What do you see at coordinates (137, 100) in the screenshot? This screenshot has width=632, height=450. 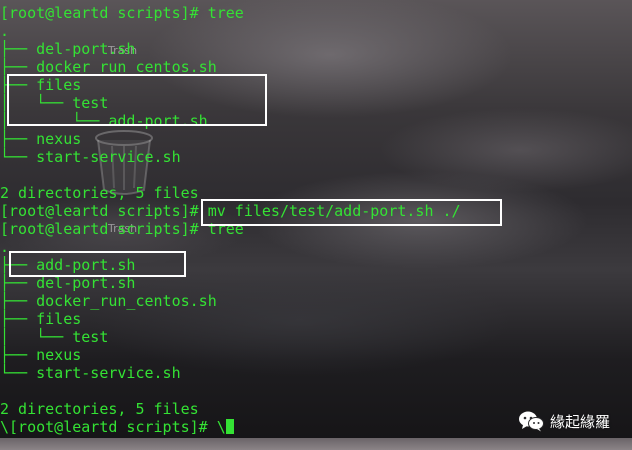 I see `highlight-box-files-tree` at bounding box center [137, 100].